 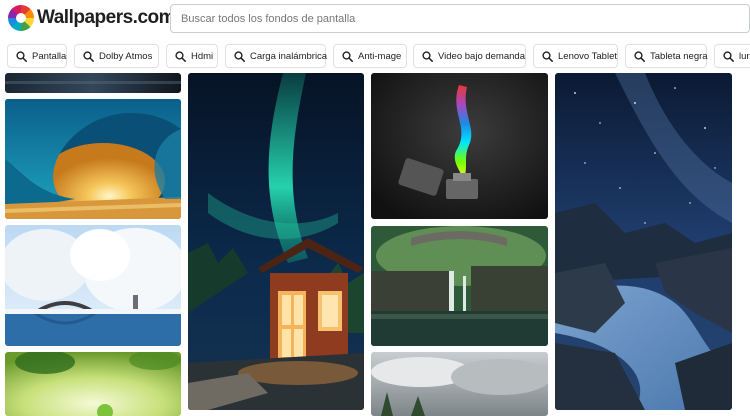 I want to click on tag-carga-inalambrica: Carga inalámbrica, so click(x=276, y=56).